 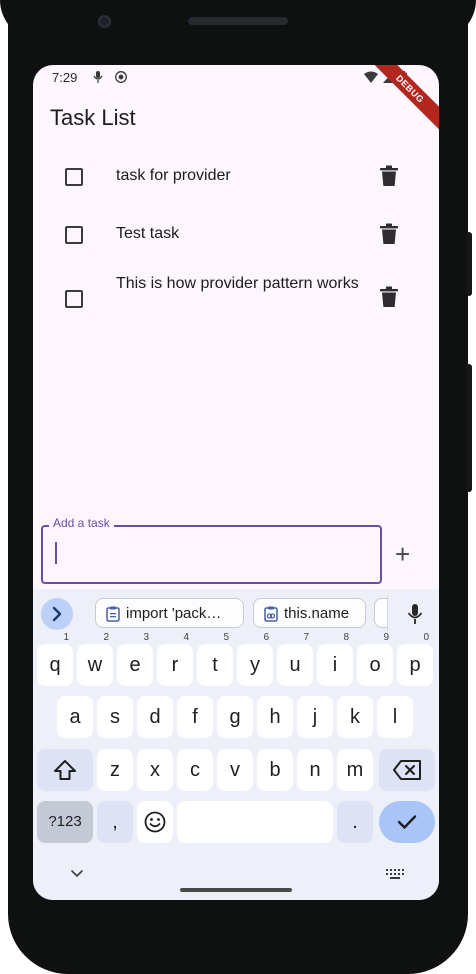 I want to click on power-button, so click(x=469, y=428).